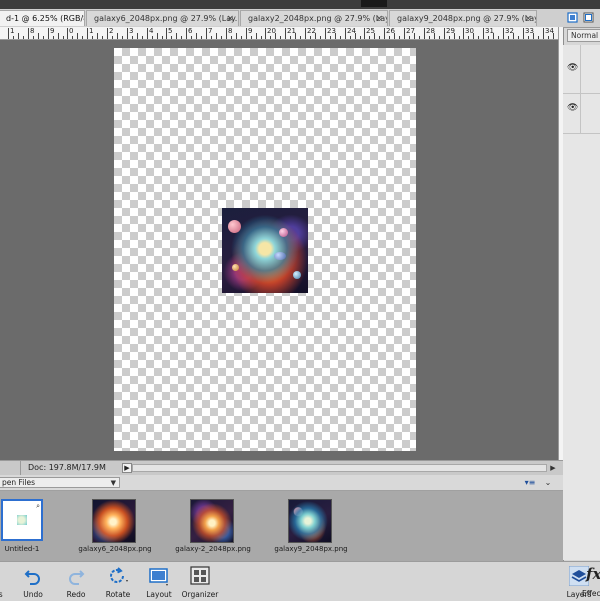  I want to click on new-group-icon, so click(588, 17).